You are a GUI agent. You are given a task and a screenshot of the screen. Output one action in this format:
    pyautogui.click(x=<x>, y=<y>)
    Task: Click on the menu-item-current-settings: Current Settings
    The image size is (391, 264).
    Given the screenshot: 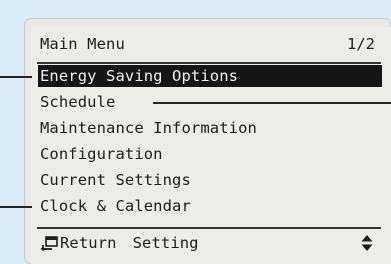 What is the action you would take?
    pyautogui.click(x=115, y=180)
    